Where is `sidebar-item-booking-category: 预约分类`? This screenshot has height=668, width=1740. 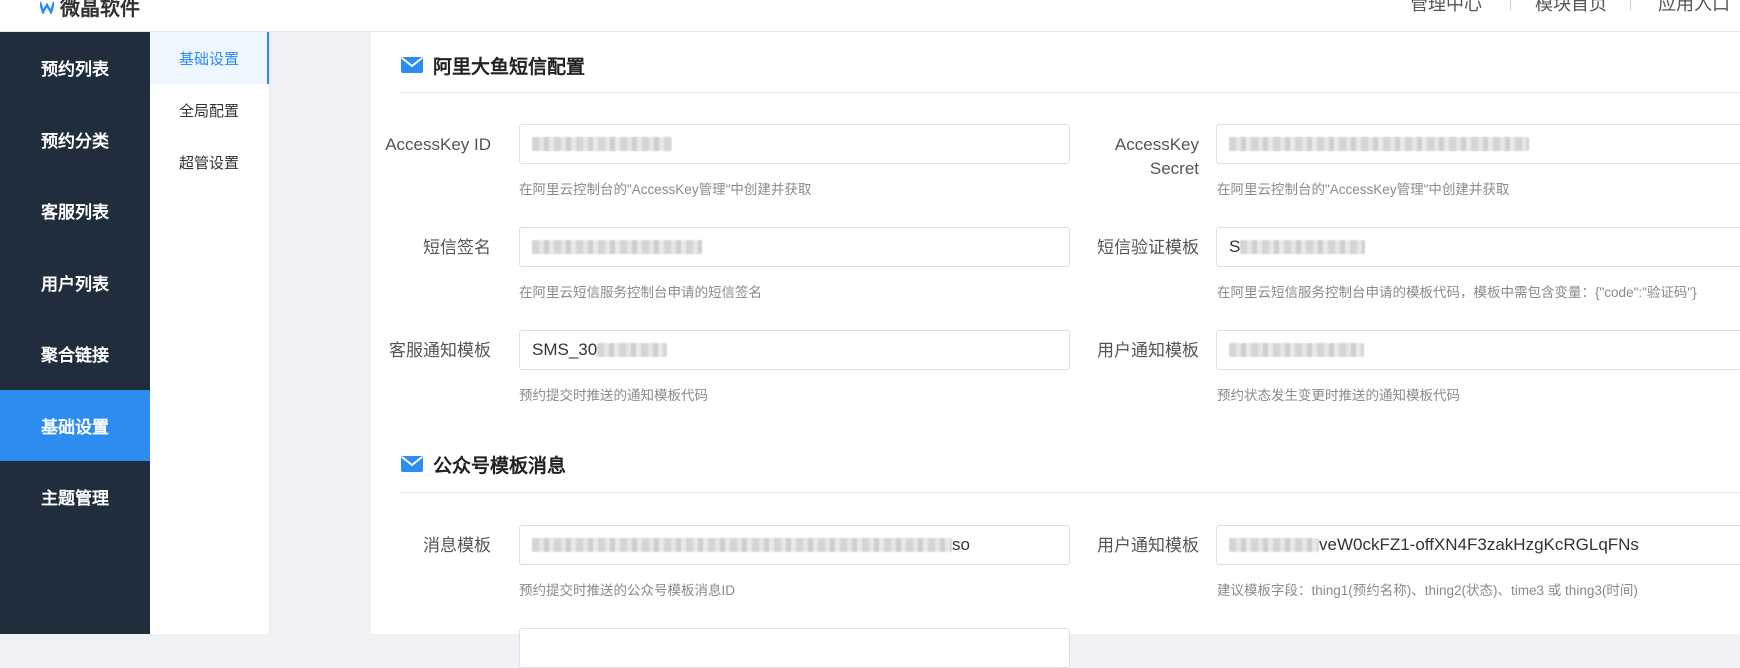
sidebar-item-booking-category: 预约分类 is located at coordinates (75, 140).